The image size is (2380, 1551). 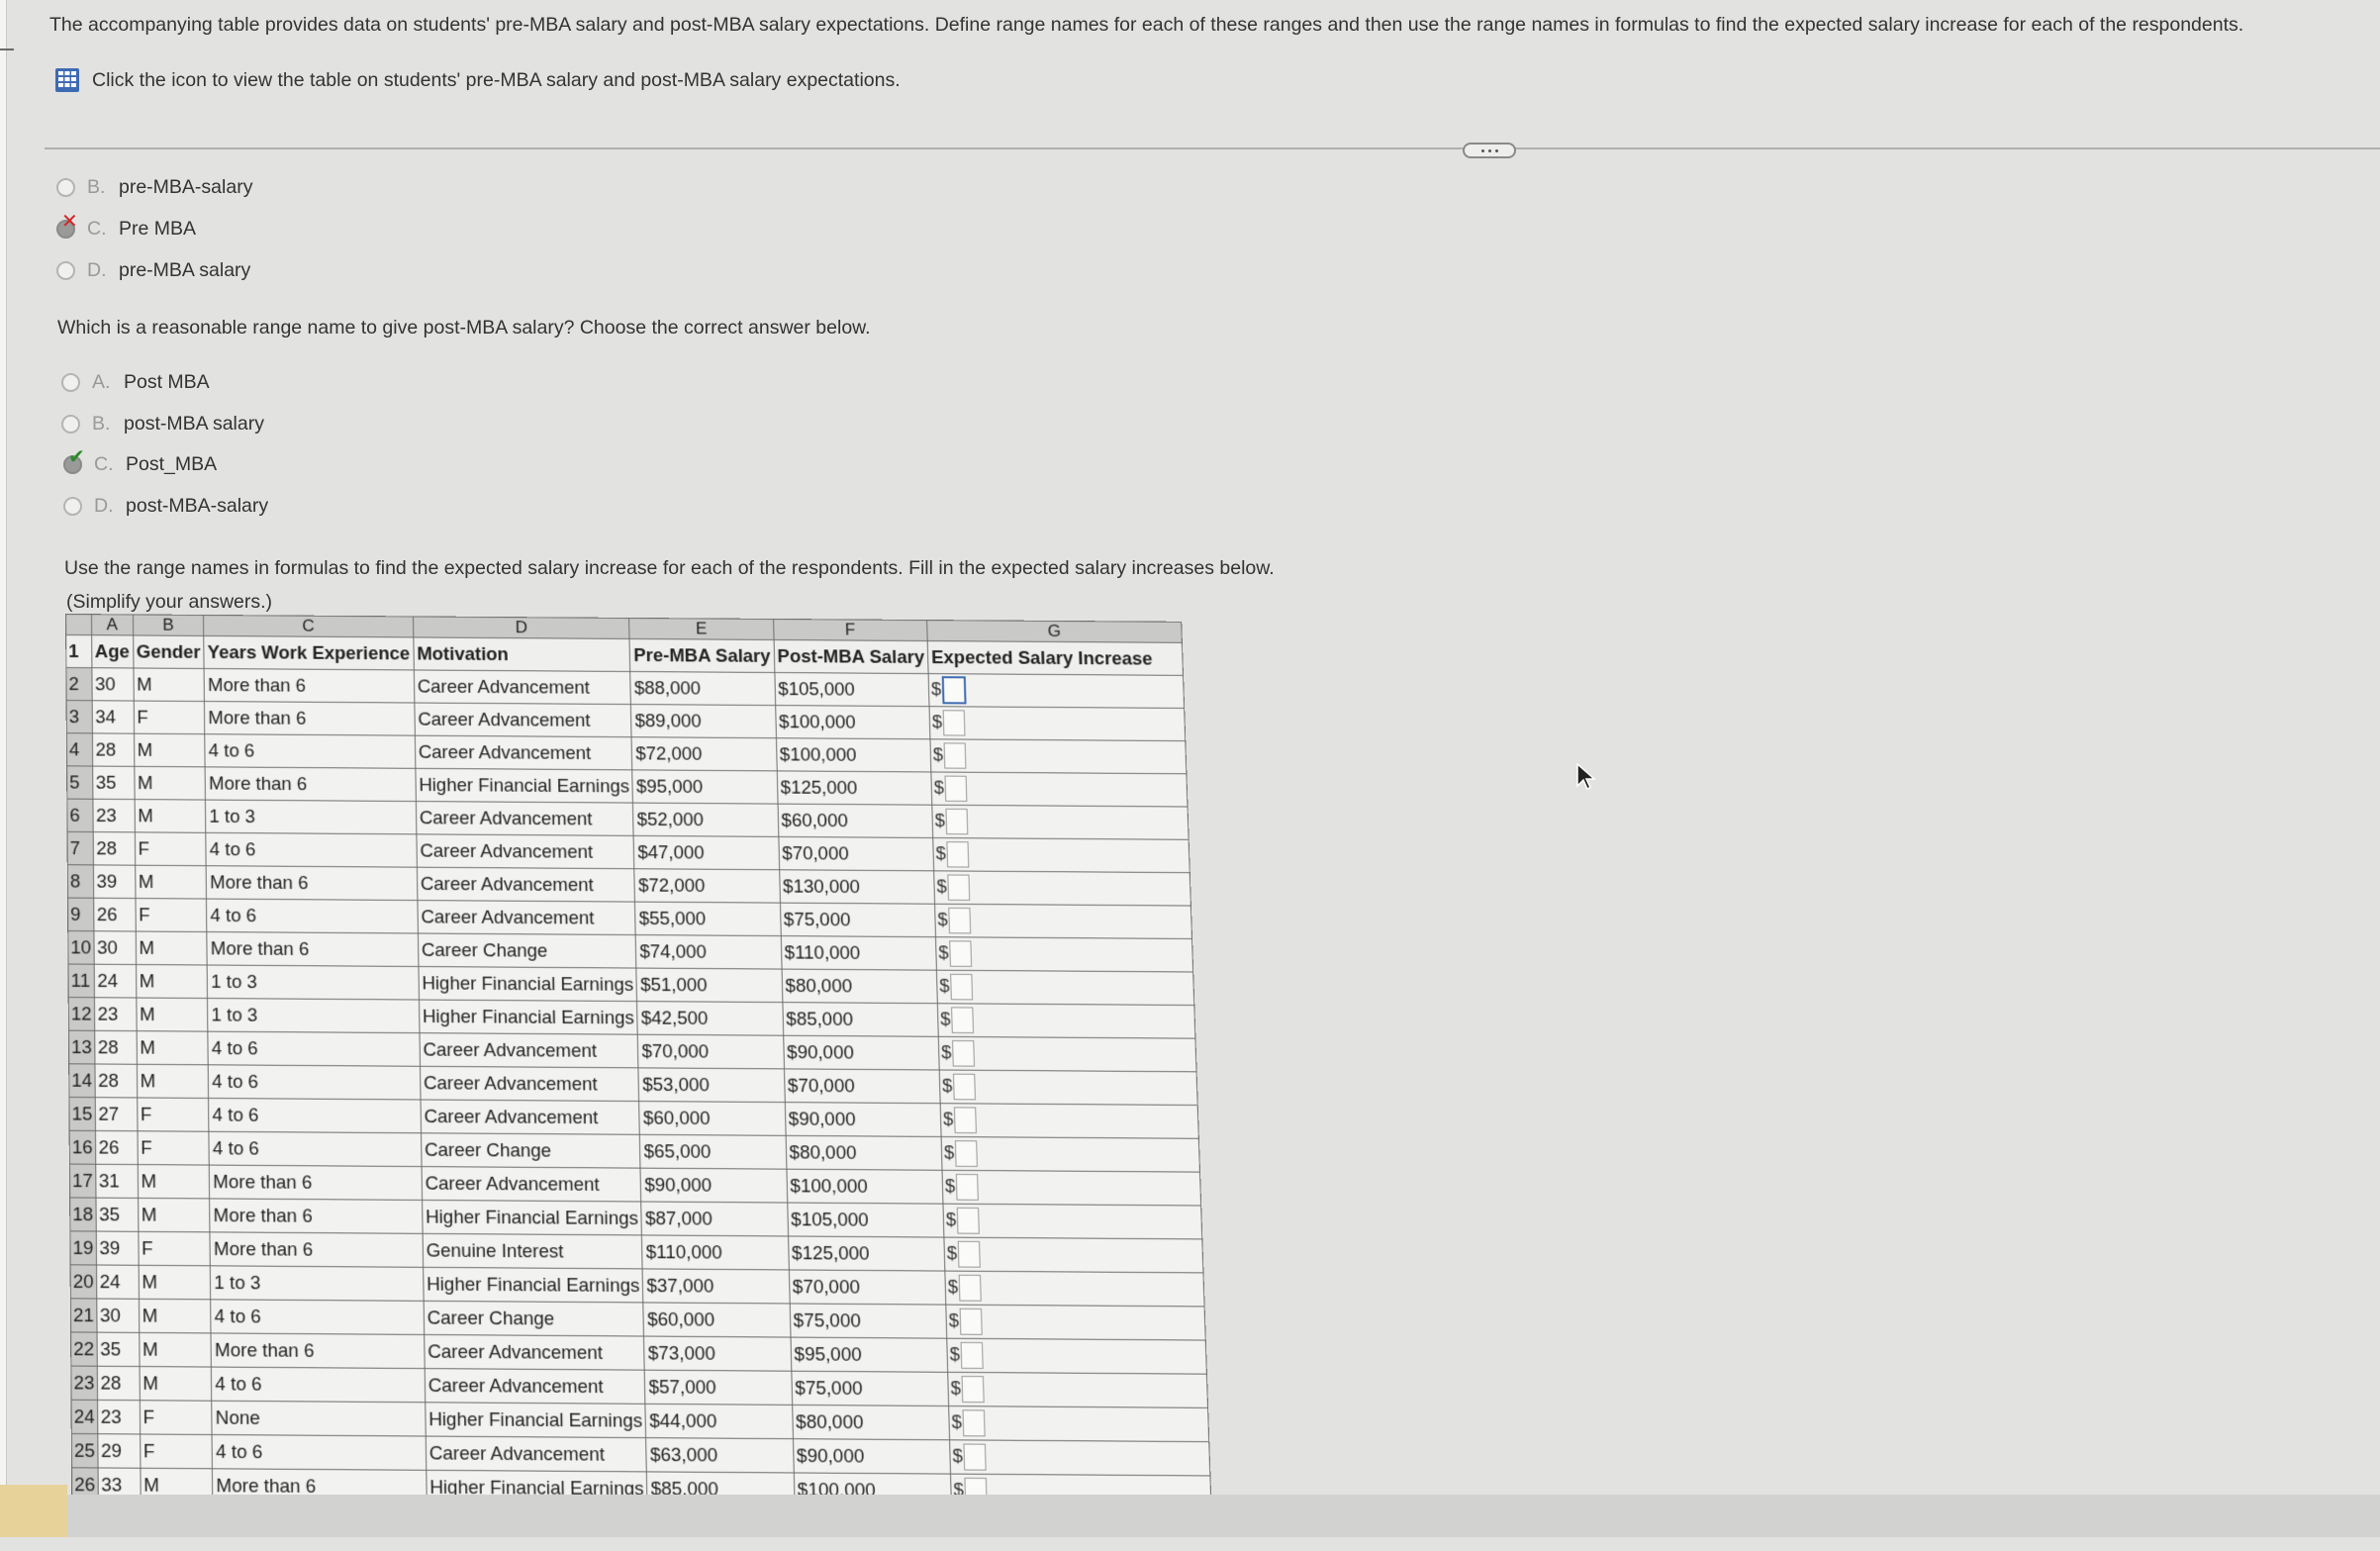 What do you see at coordinates (113, 815) in the screenshot?
I see `cell-age: 23` at bounding box center [113, 815].